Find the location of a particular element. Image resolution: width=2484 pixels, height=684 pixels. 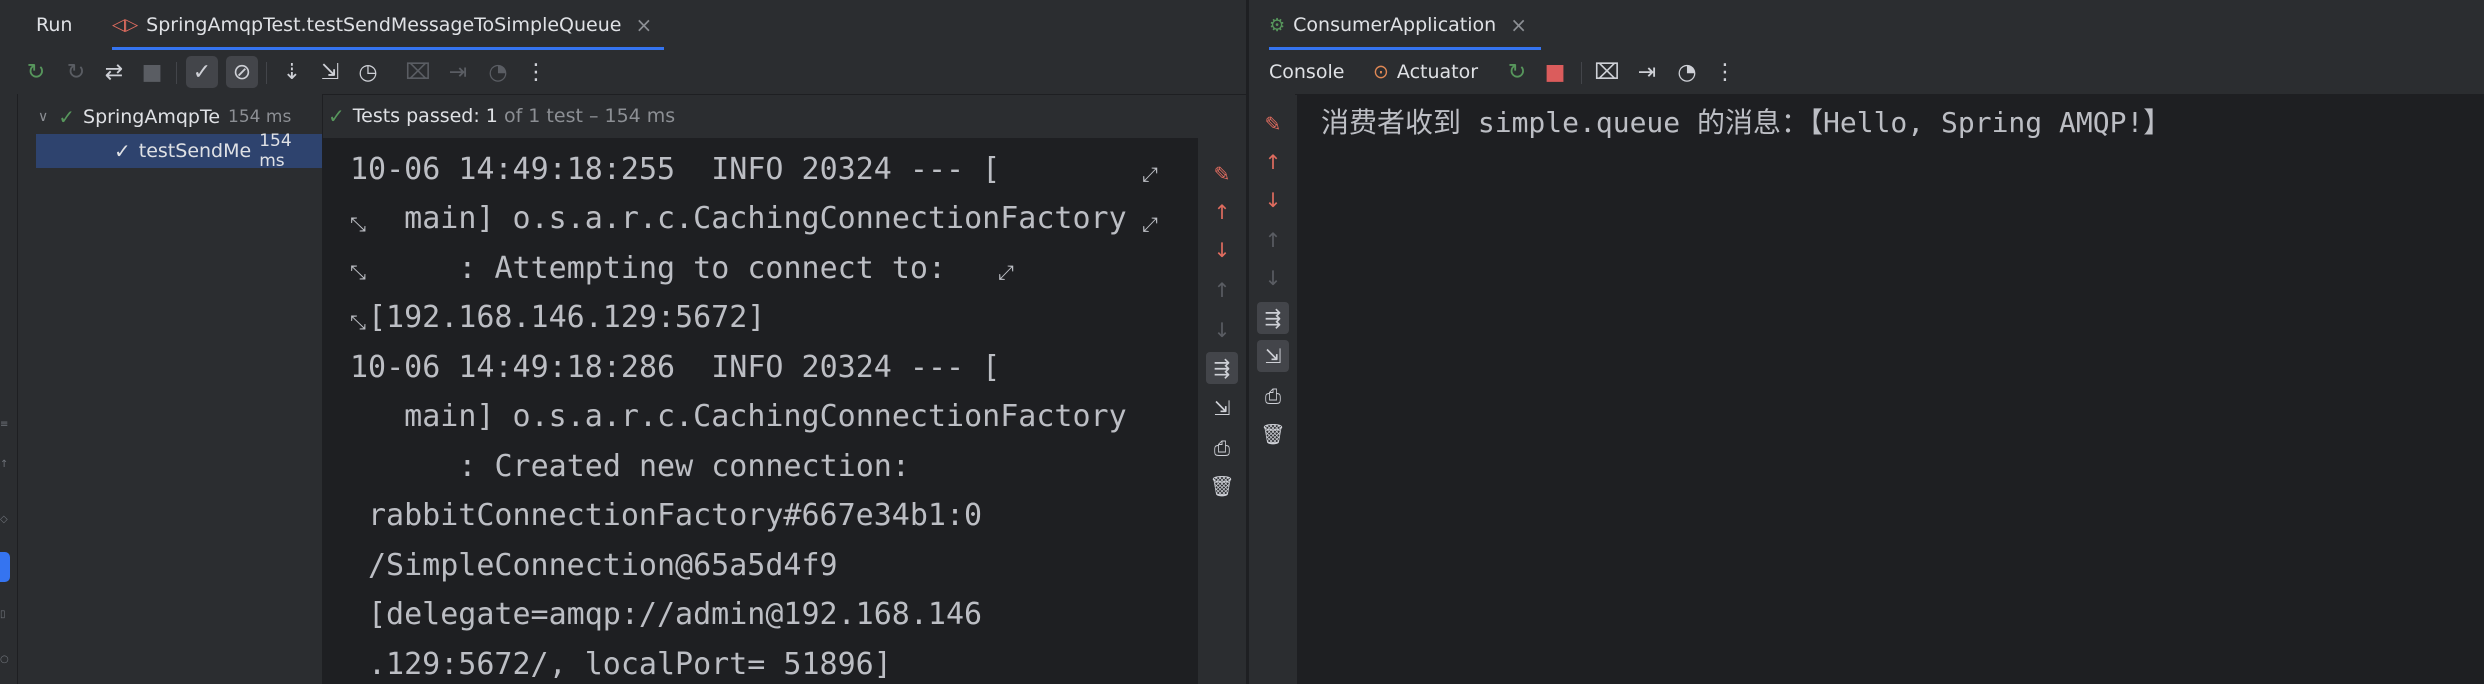

tests-detail-label: of 1 test – 154 ms is located at coordinates (586, 116).